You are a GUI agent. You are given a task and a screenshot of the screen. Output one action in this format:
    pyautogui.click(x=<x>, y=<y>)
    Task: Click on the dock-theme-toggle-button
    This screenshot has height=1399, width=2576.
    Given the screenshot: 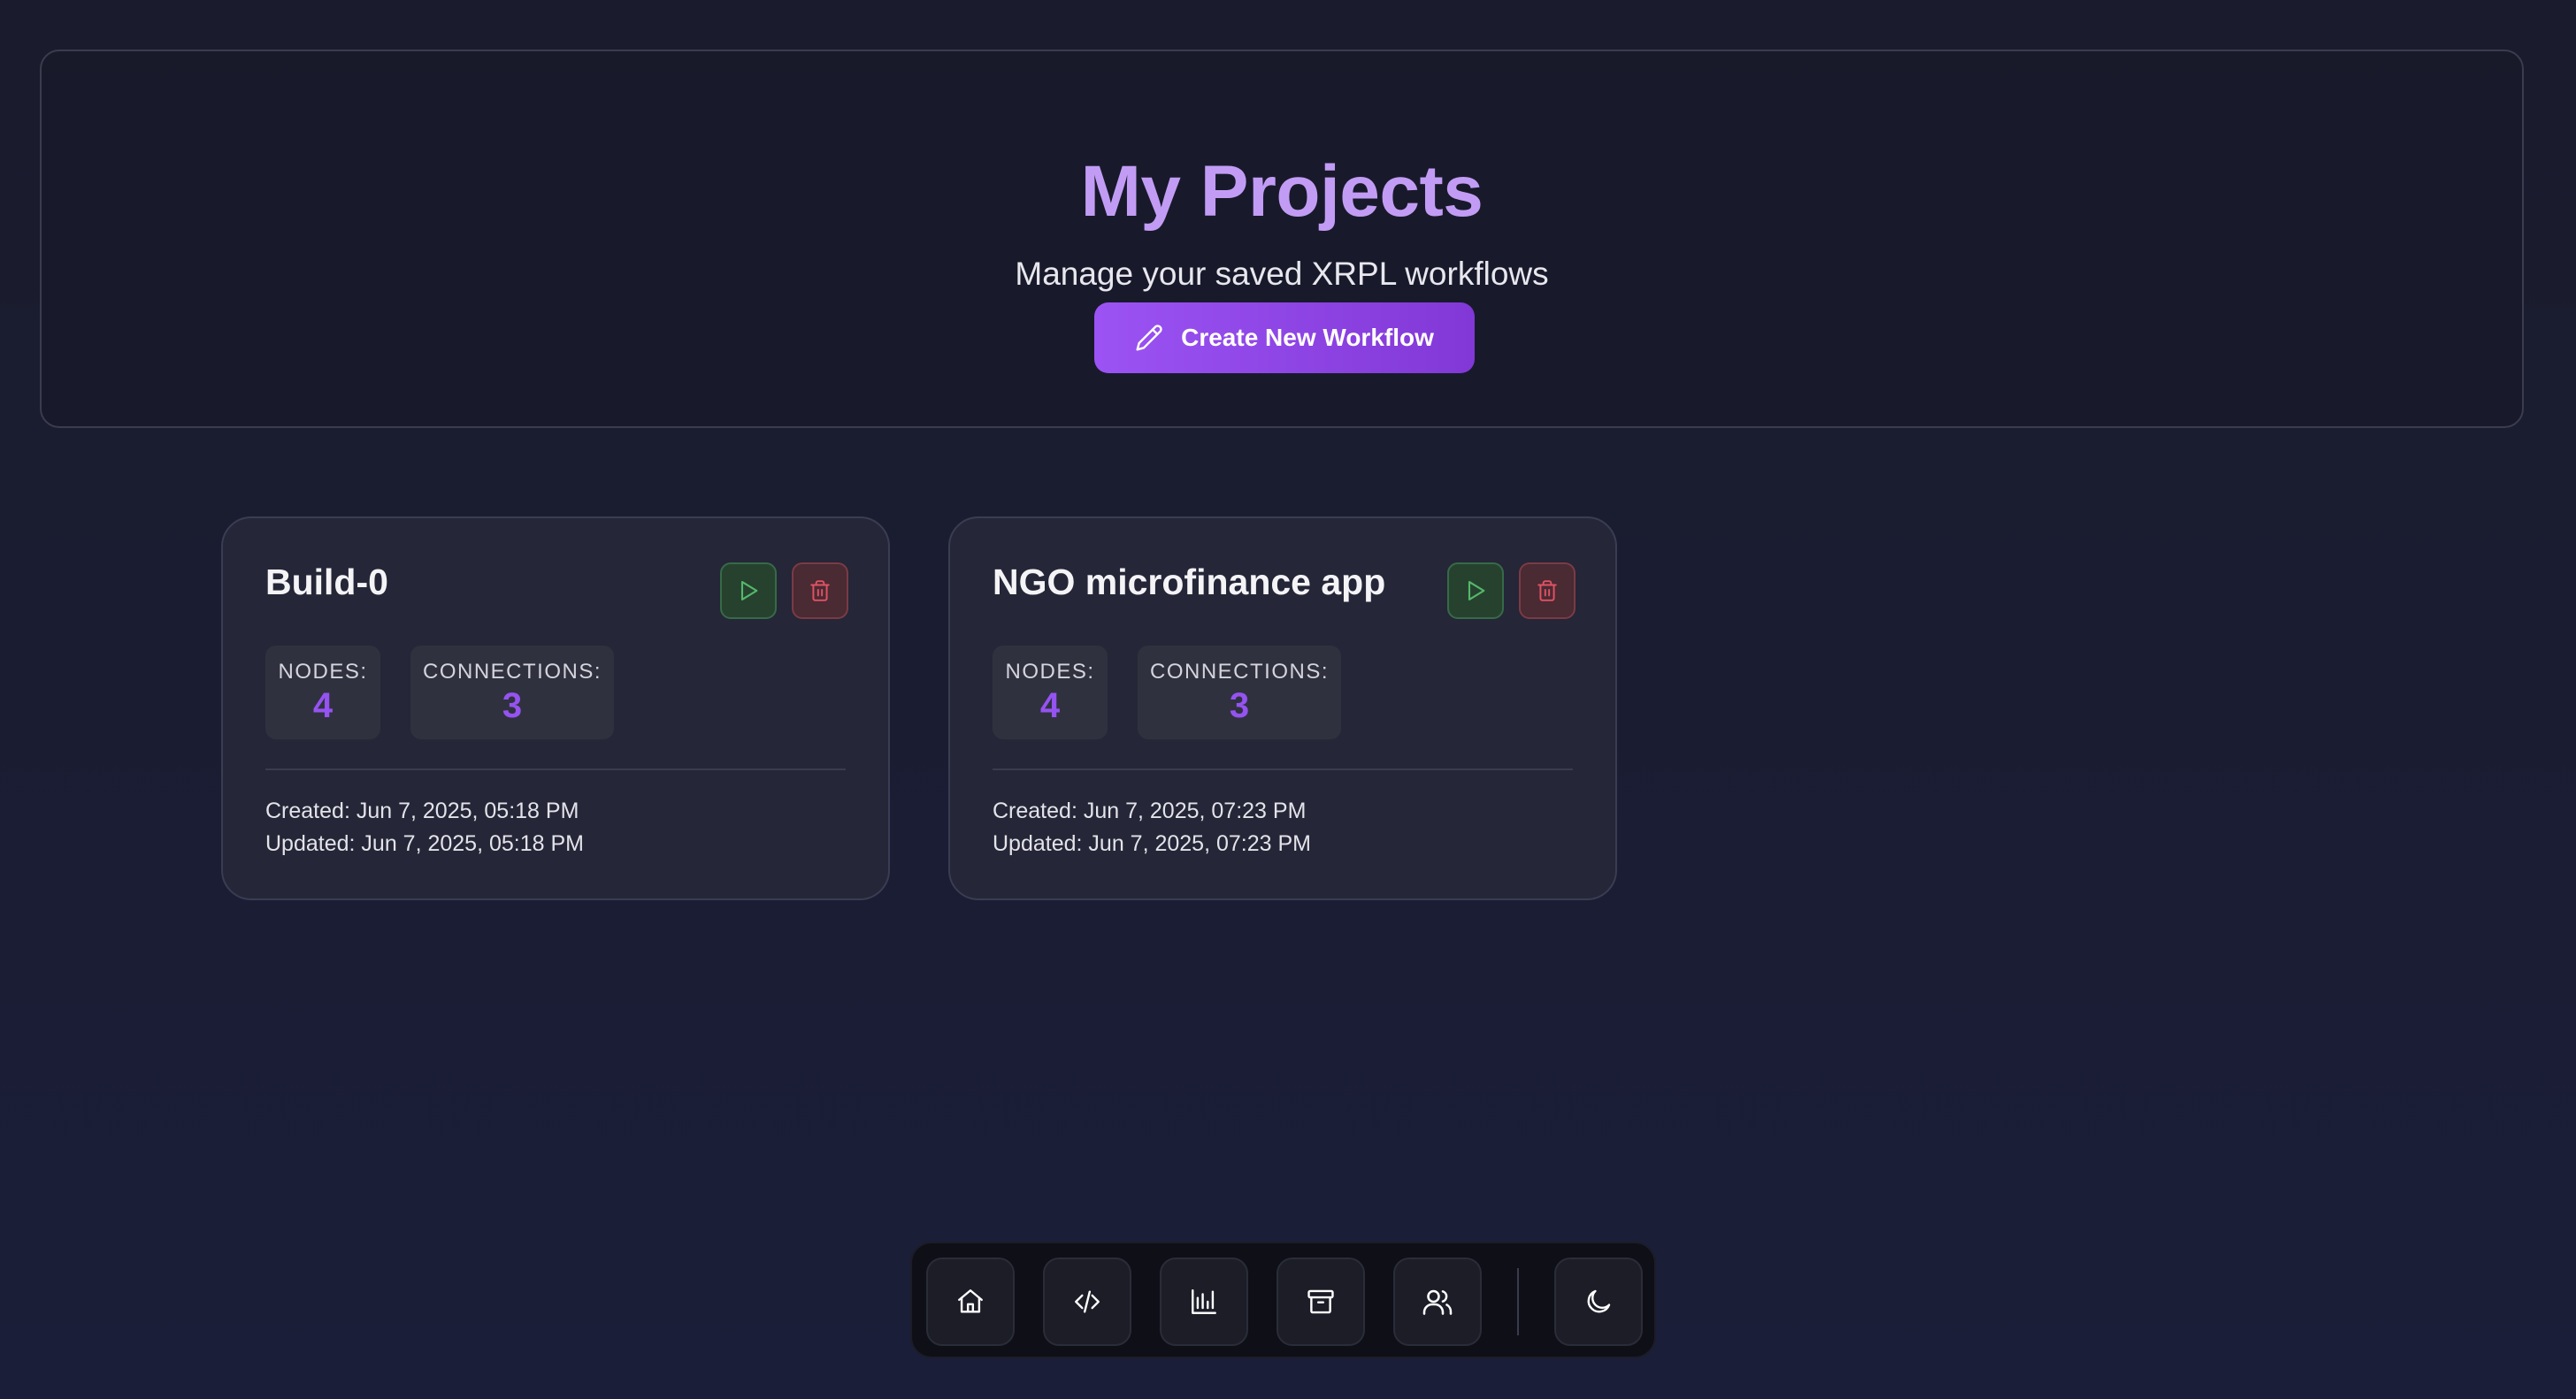 What is the action you would take?
    pyautogui.click(x=1598, y=1302)
    